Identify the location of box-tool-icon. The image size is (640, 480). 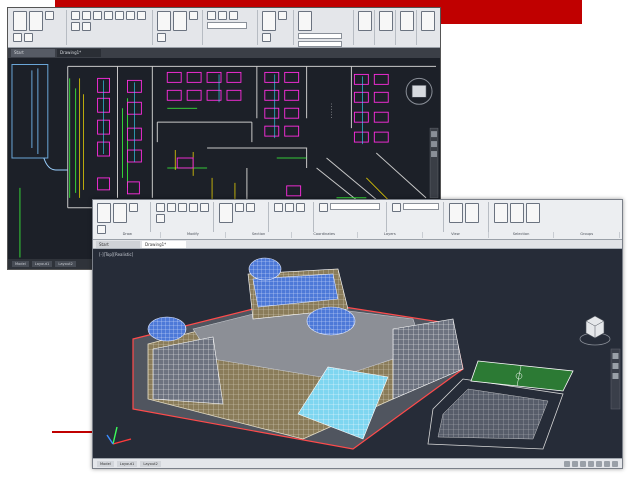
(104, 213).